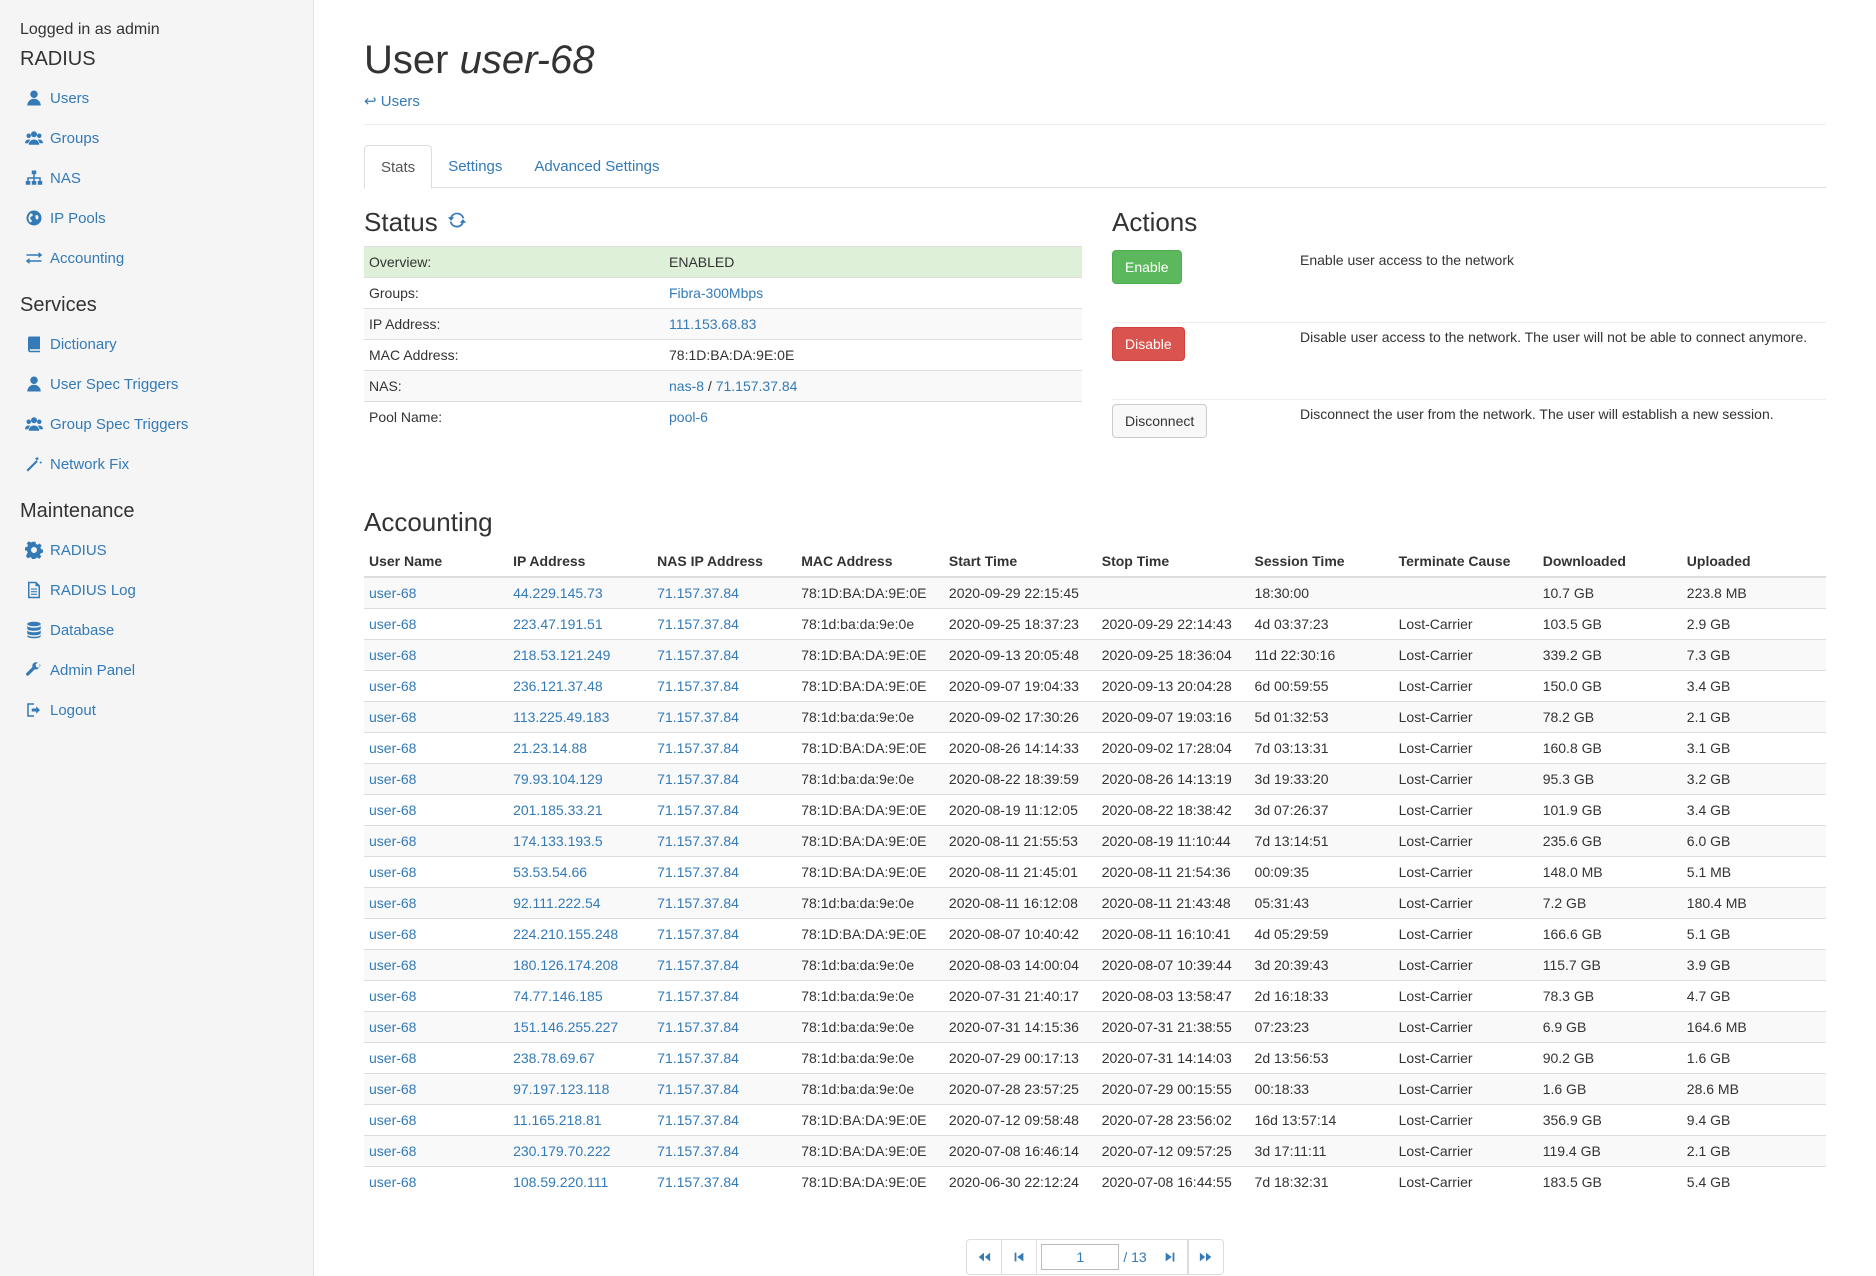  I want to click on sidebar-item-radius: RADIUS, so click(156, 550).